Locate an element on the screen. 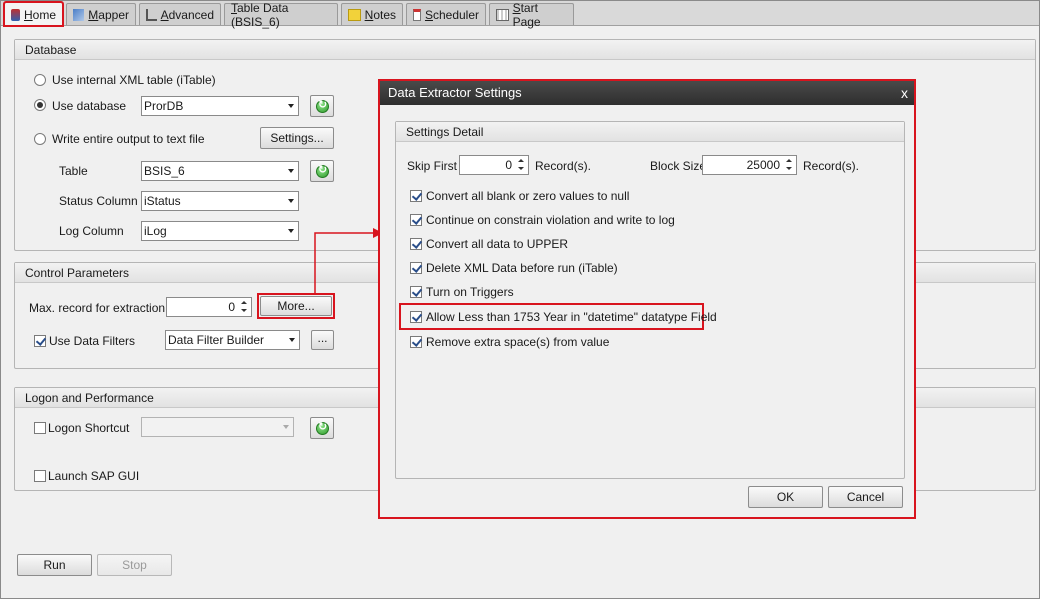 The image size is (1040, 599). block-records-label: Record(s). is located at coordinates (831, 166).